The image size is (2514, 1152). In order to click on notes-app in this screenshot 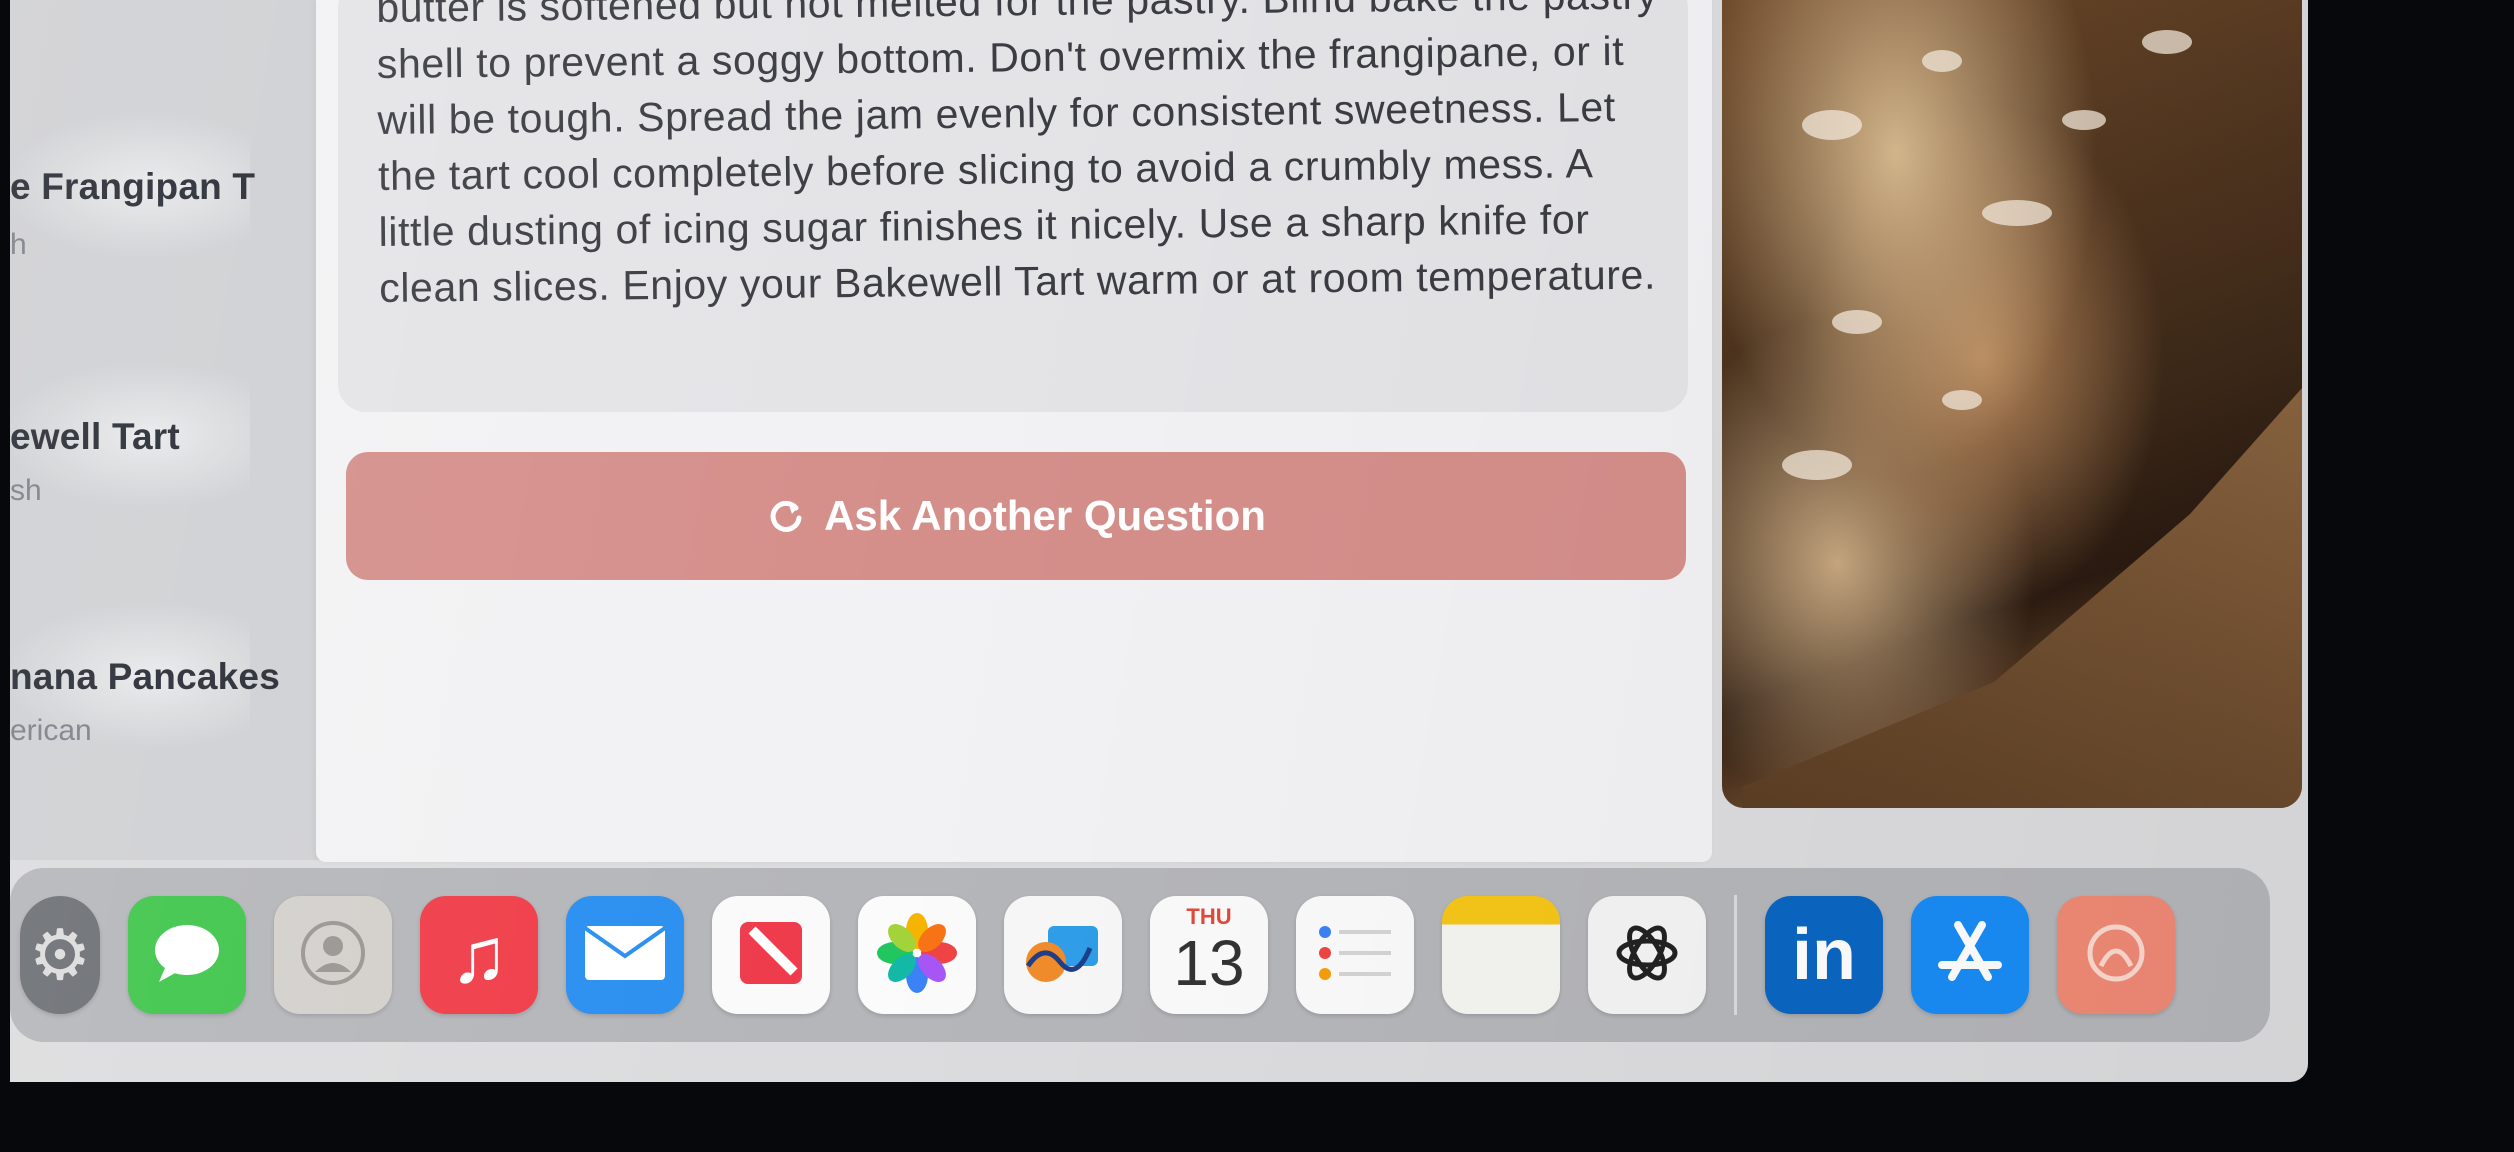, I will do `click(1501, 955)`.